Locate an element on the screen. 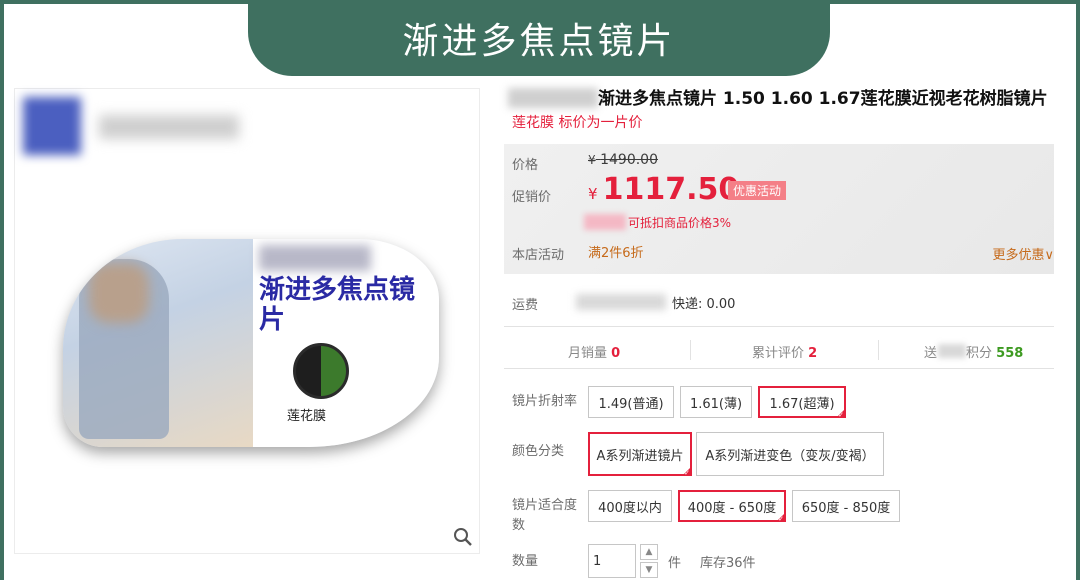 This screenshot has height=580, width=1080. brand-logo is located at coordinates (52, 126).